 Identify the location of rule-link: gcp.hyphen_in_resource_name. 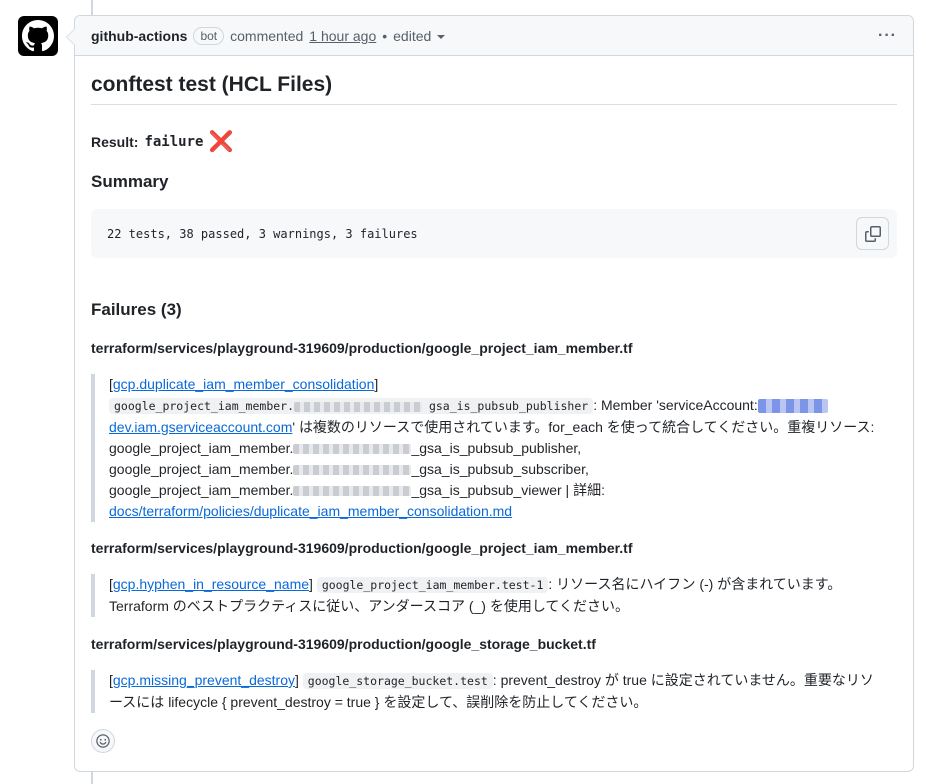
(211, 584).